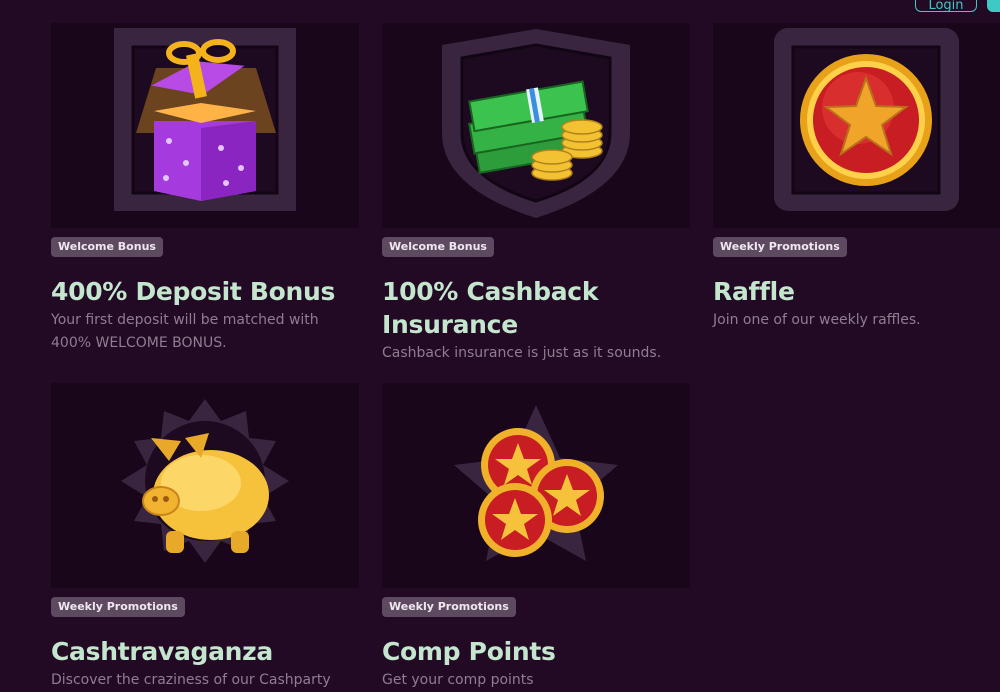  I want to click on promo-title: Comp Points, so click(469, 651).